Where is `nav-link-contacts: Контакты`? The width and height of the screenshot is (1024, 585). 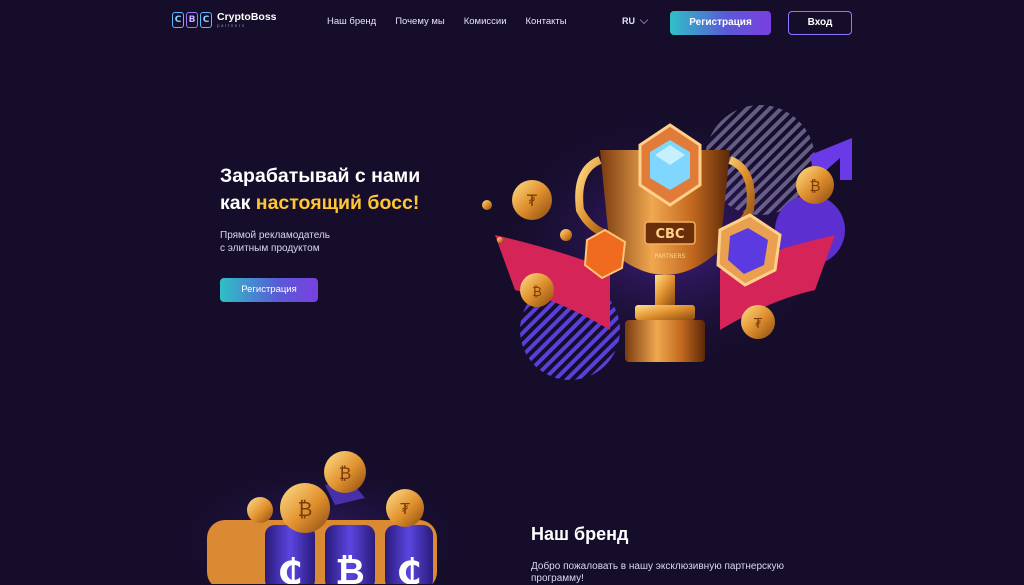 nav-link-contacts: Контакты is located at coordinates (546, 21).